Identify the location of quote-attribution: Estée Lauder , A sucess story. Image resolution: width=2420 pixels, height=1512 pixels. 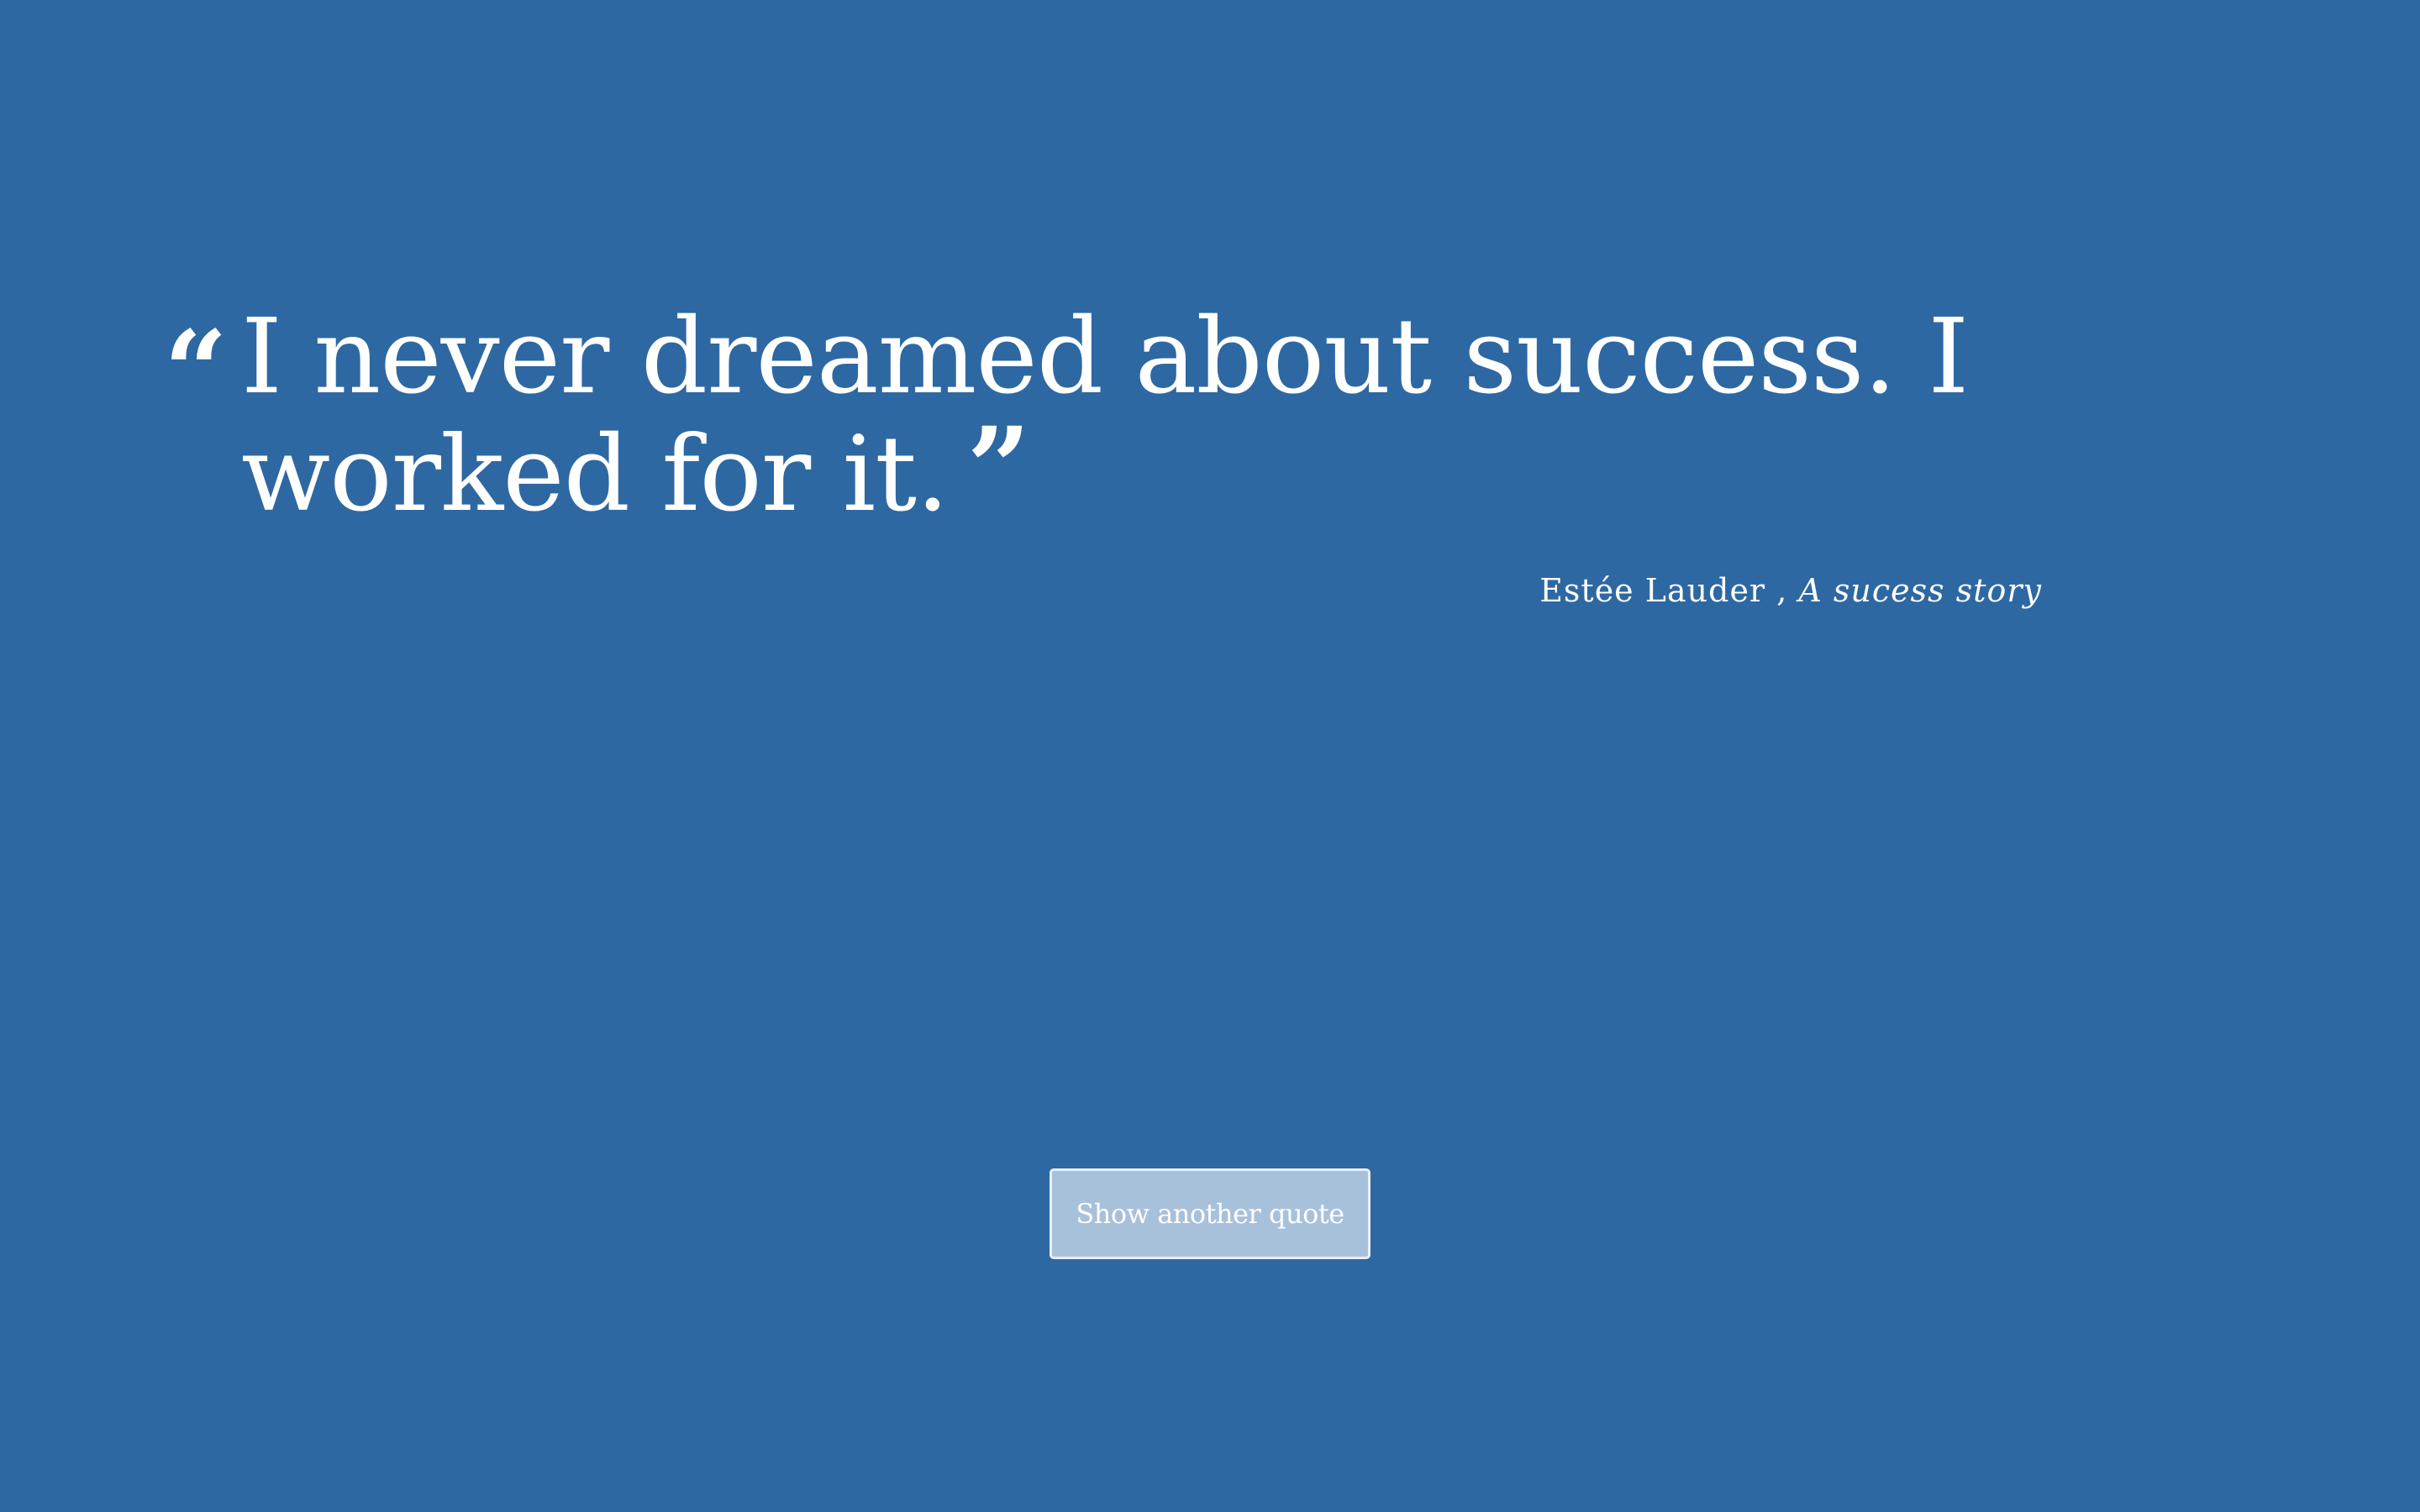
(1791, 590).